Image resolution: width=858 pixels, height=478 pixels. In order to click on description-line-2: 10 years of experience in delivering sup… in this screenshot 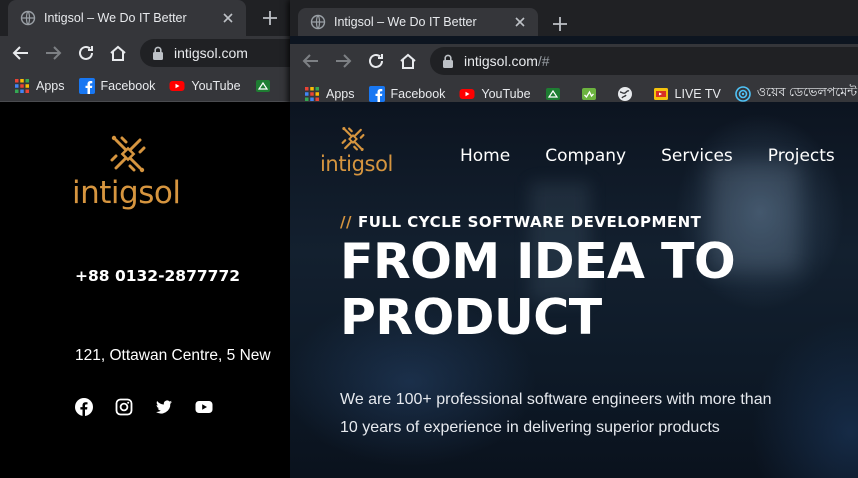, I will do `click(530, 427)`.